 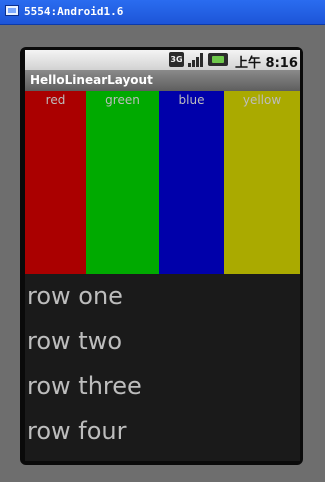 I want to click on row-item: row four, so click(x=77, y=431).